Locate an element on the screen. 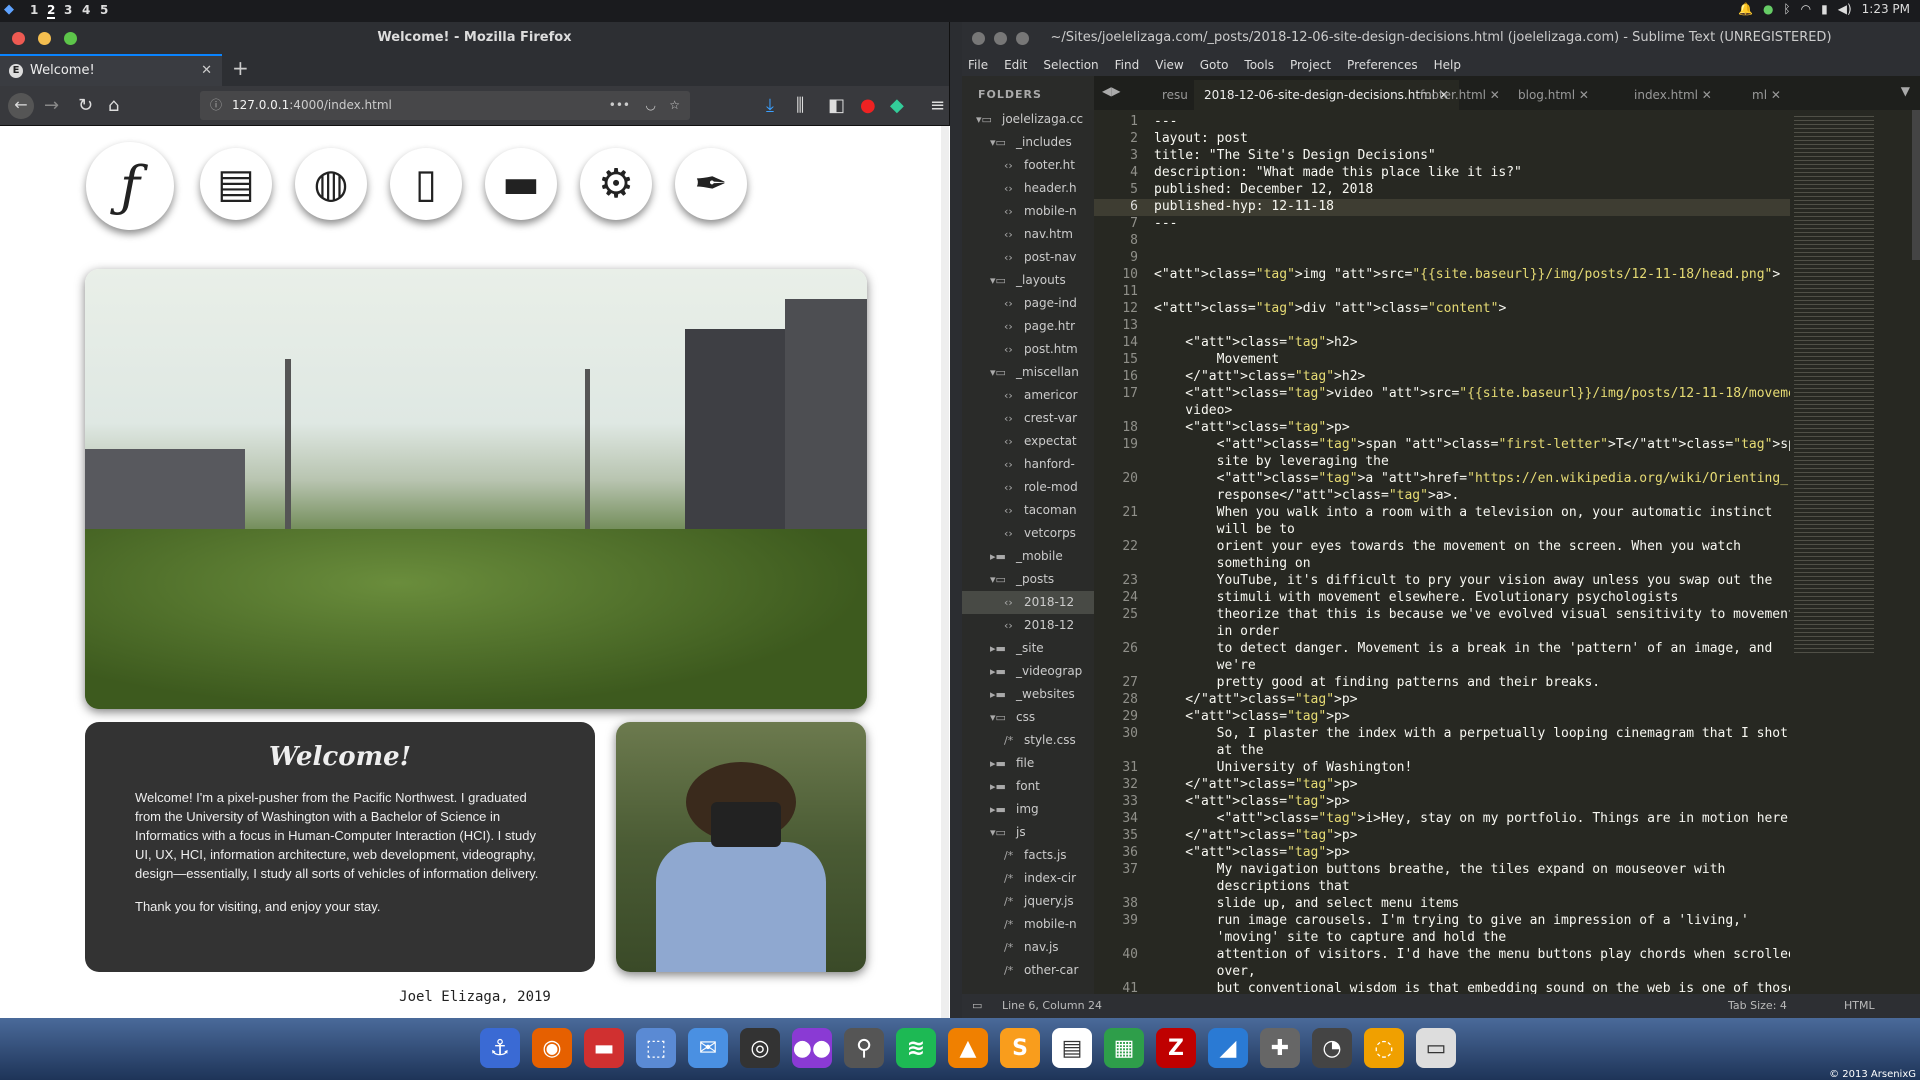  home-button: ⌂ is located at coordinates (113, 105).